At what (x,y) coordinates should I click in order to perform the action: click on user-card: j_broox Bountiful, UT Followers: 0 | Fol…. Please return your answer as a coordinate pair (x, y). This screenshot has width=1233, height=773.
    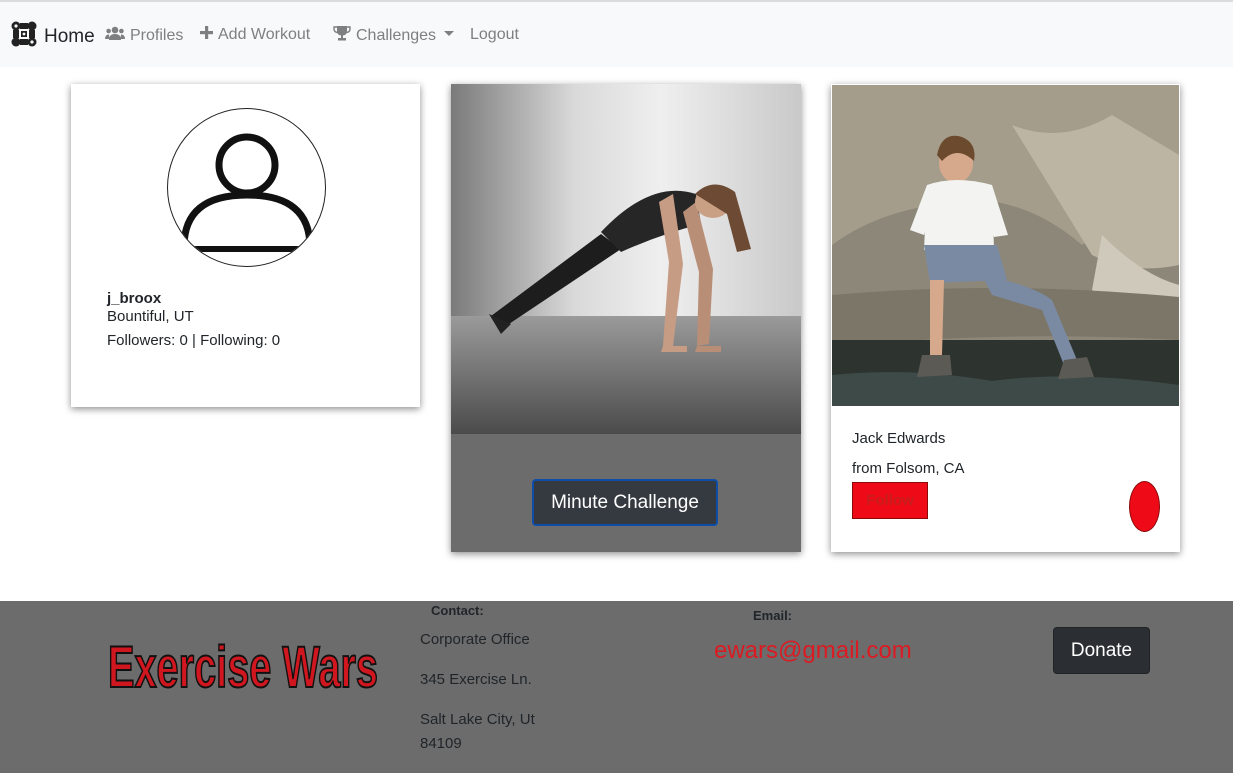
    Looking at the image, I should click on (245, 245).